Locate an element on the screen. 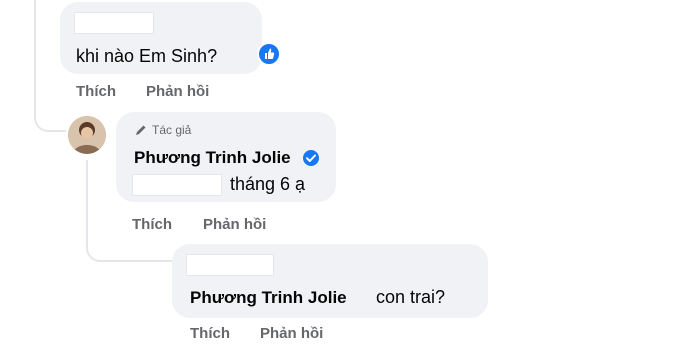 This screenshot has width=700, height=349. author-badge: Tác giả is located at coordinates (162, 130).